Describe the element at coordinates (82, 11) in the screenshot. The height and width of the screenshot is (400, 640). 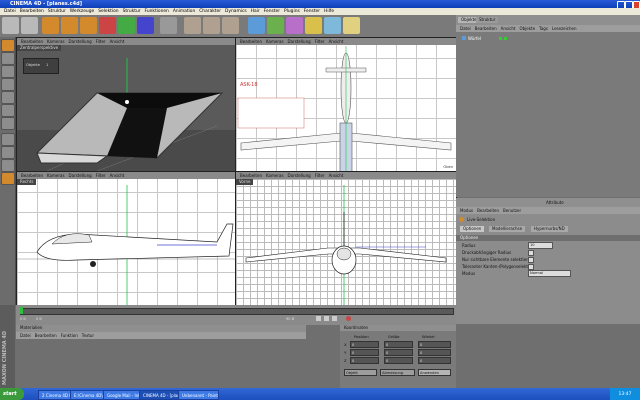
I see `menu-tools: Werkzeuge` at that location.